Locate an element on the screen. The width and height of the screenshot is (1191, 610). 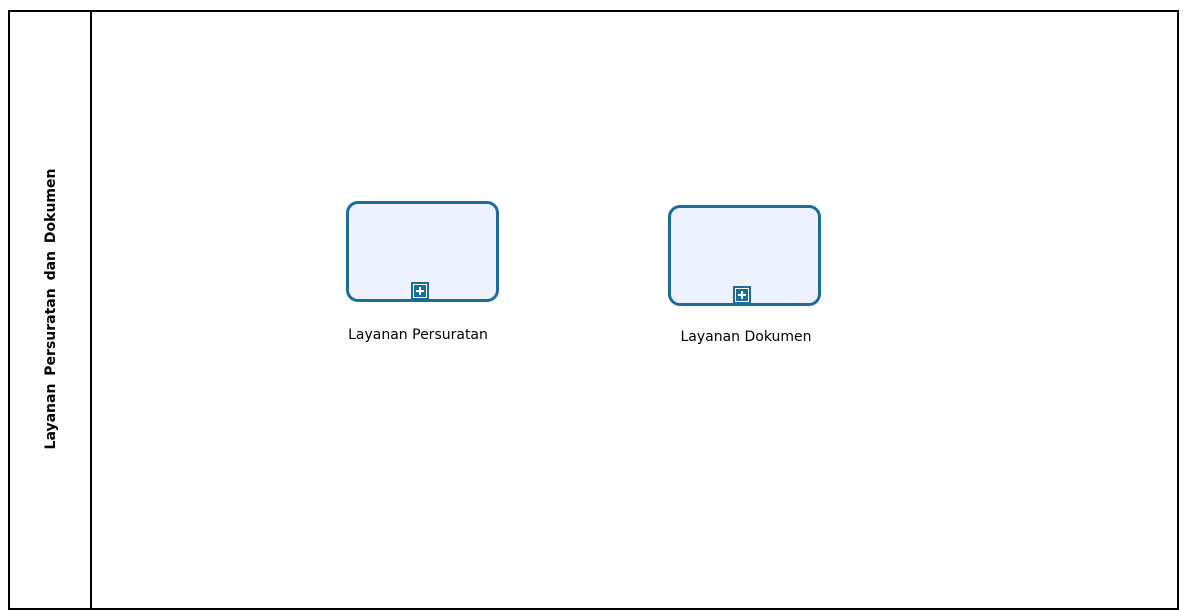
subprocess-label: Layanan Dokumen is located at coordinates (746, 337).